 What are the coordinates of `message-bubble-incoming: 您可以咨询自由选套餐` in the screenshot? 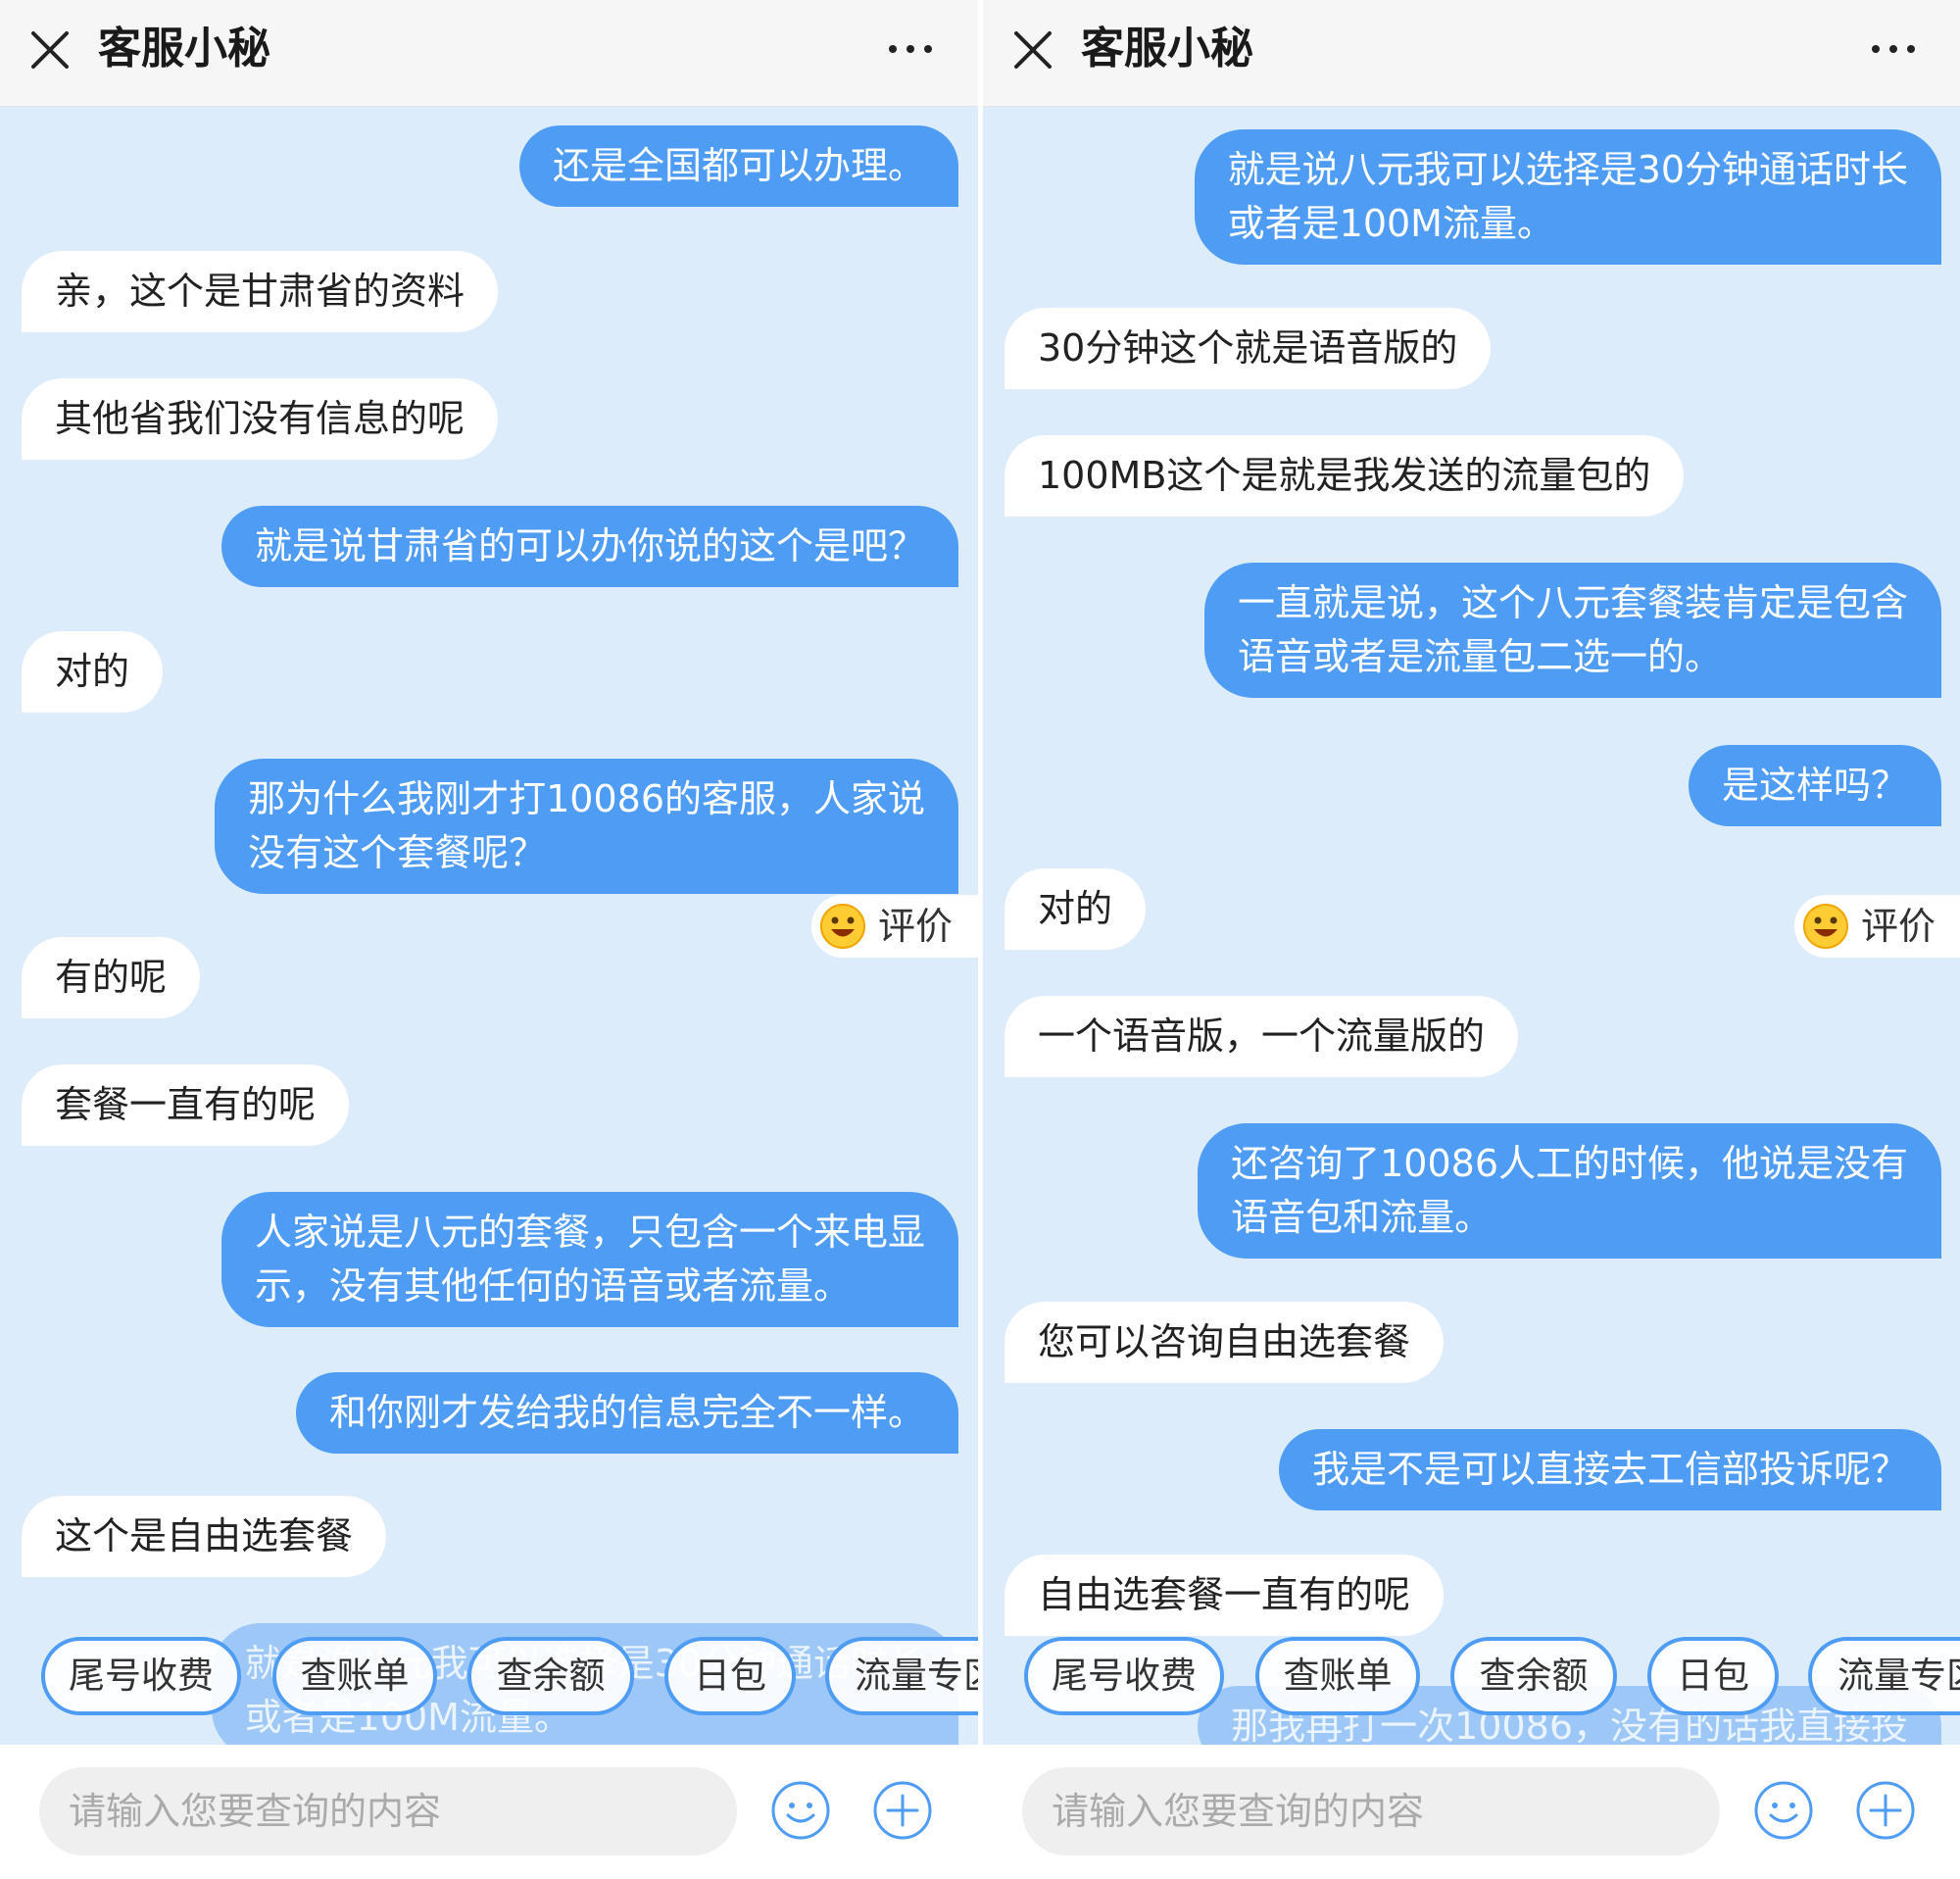 It's located at (1224, 1342).